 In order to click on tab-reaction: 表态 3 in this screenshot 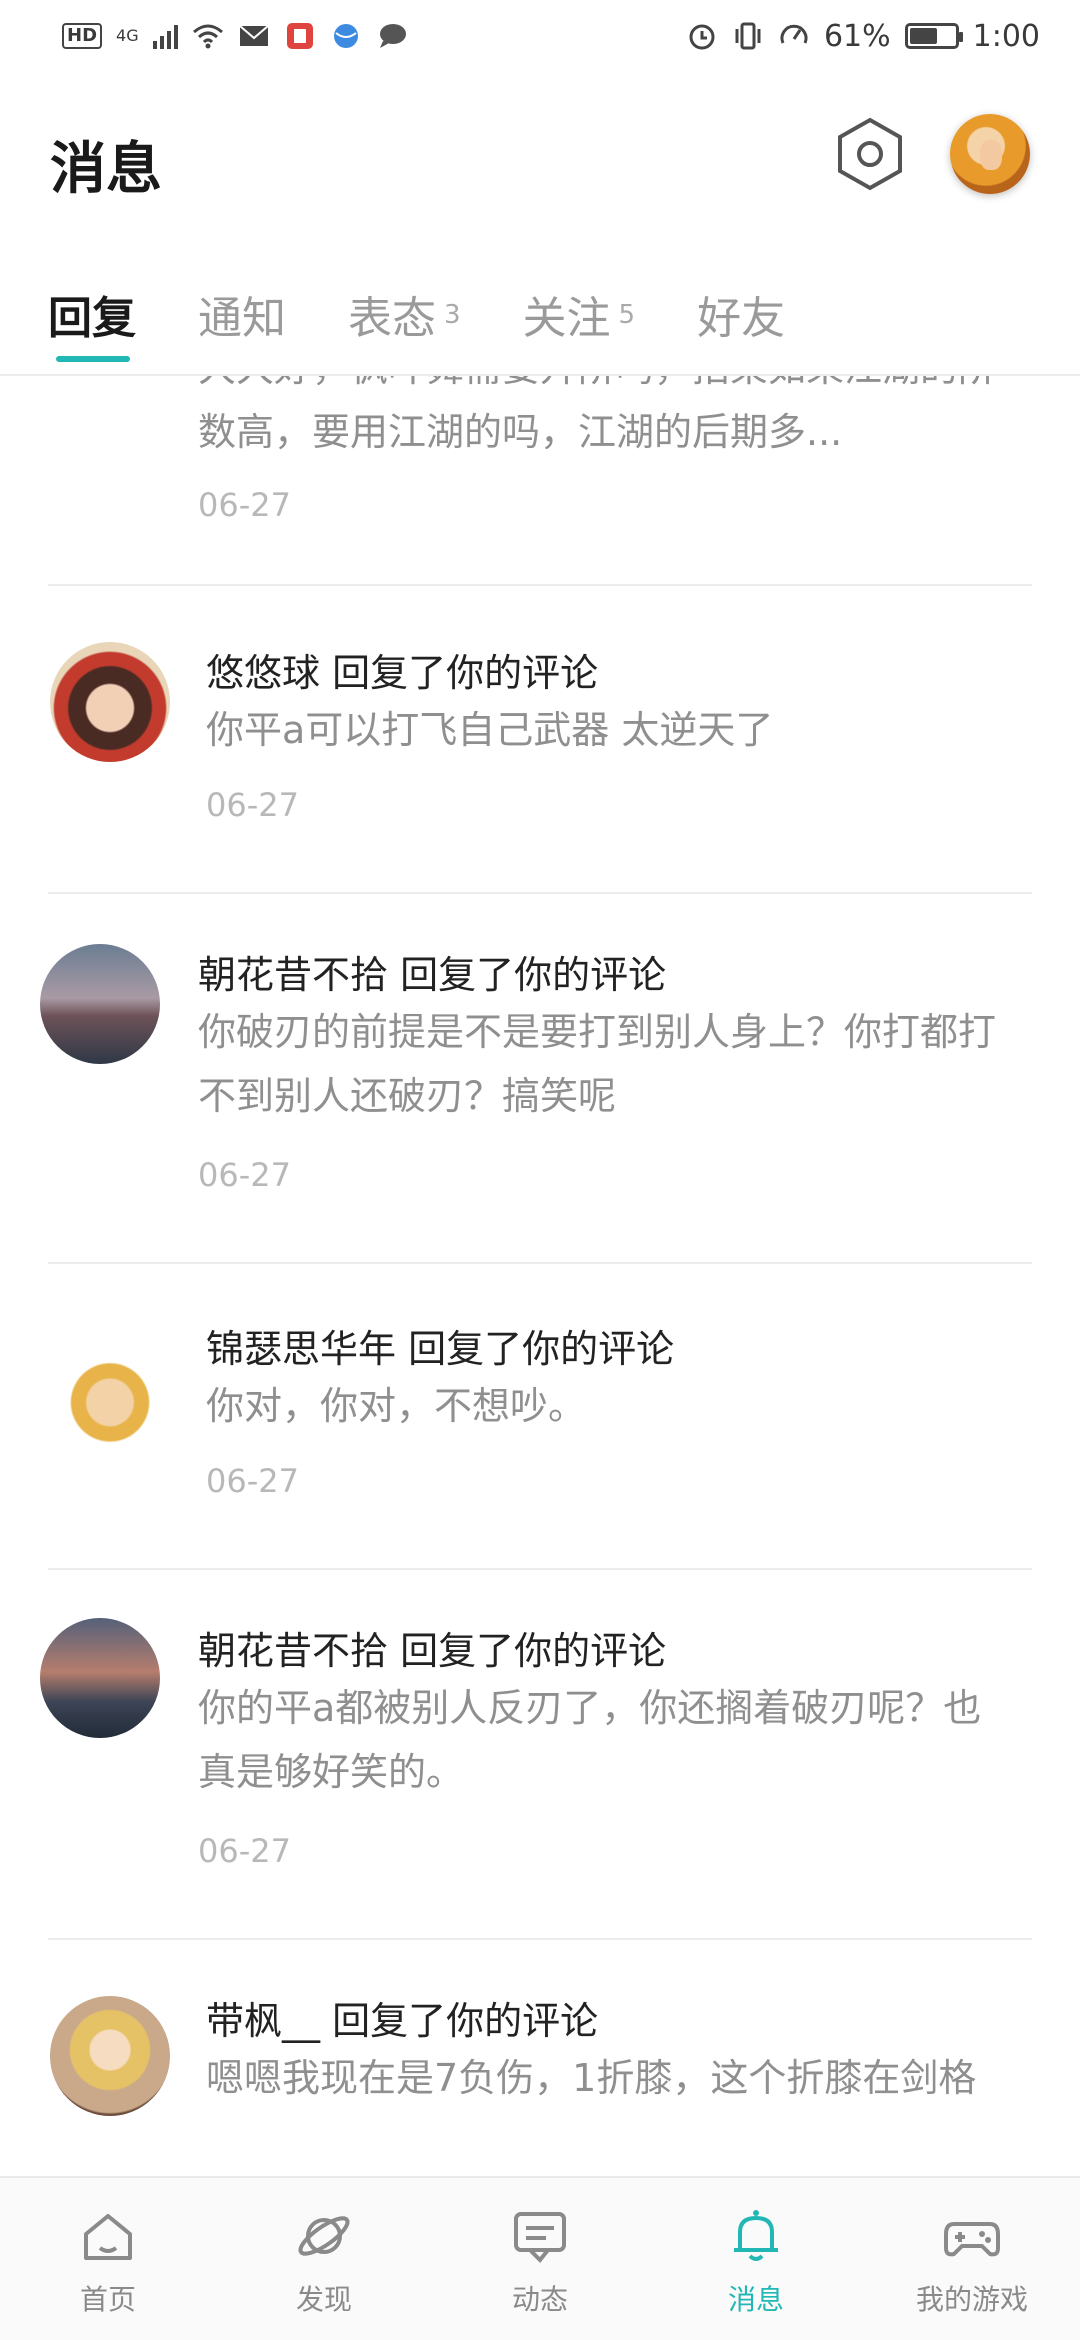, I will do `click(404, 309)`.